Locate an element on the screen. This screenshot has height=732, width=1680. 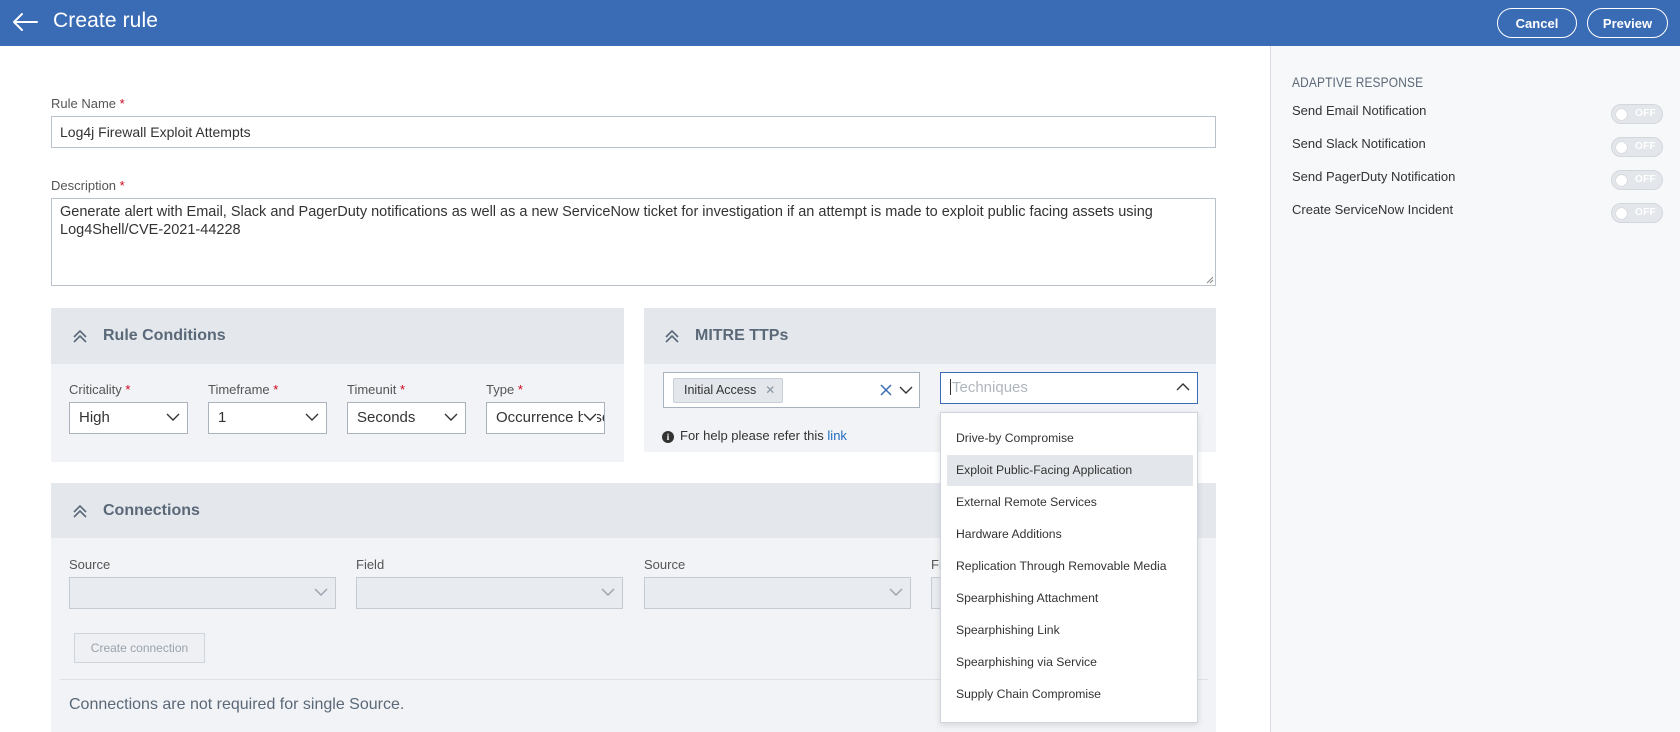
technique-option: Replication Through Removable Media is located at coordinates (1070, 566).